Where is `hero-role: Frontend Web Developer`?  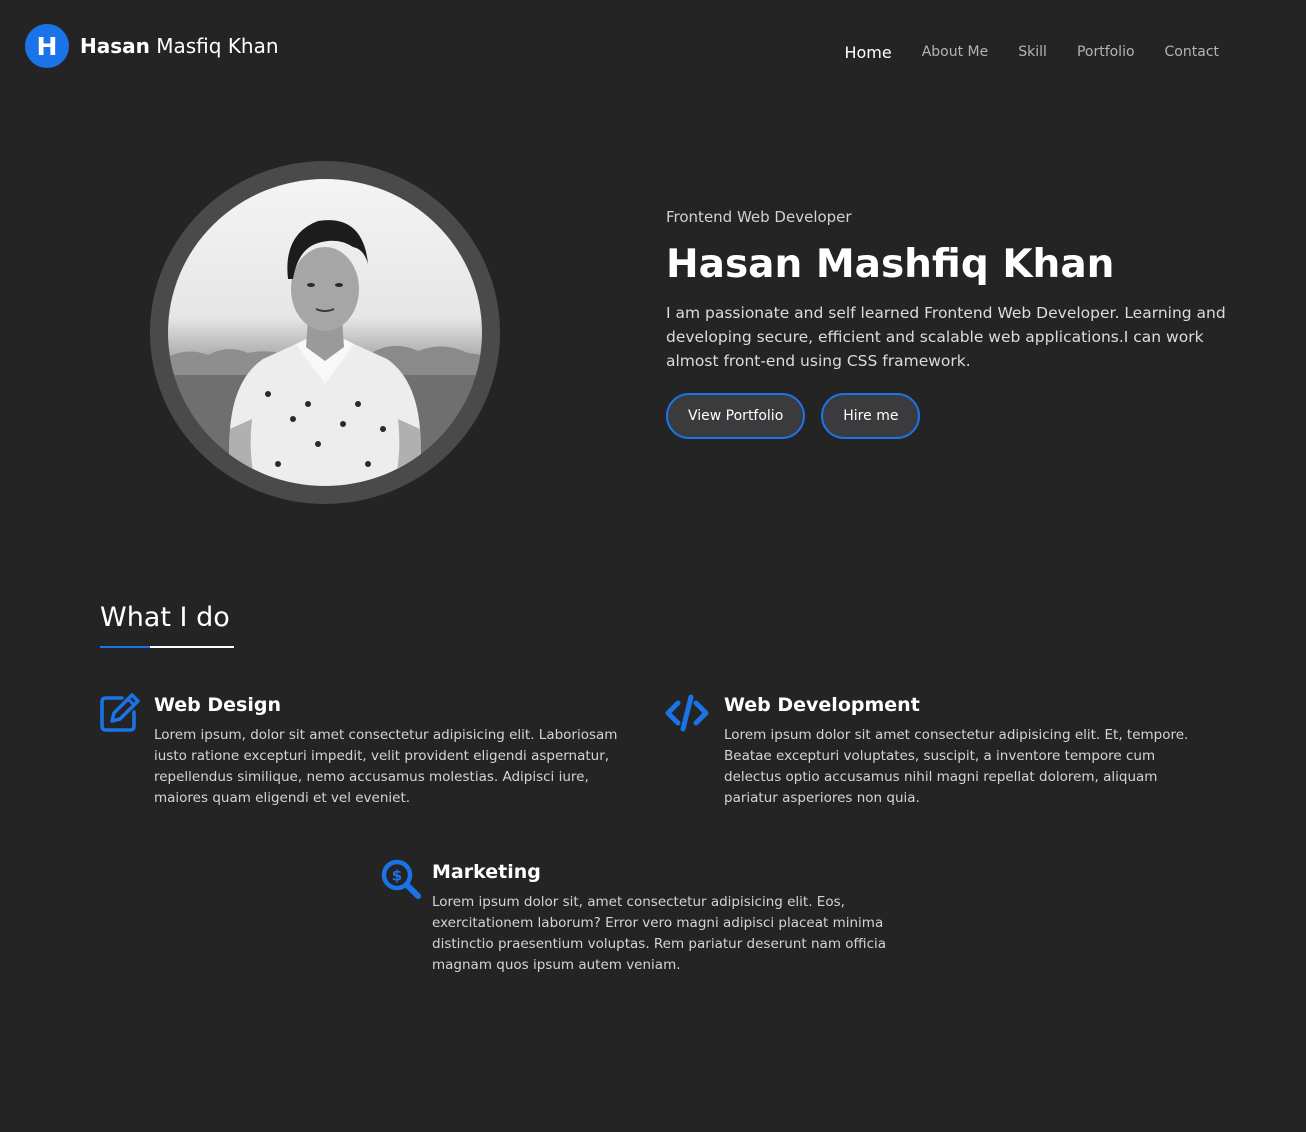
hero-role: Frontend Web Developer is located at coordinates (759, 217).